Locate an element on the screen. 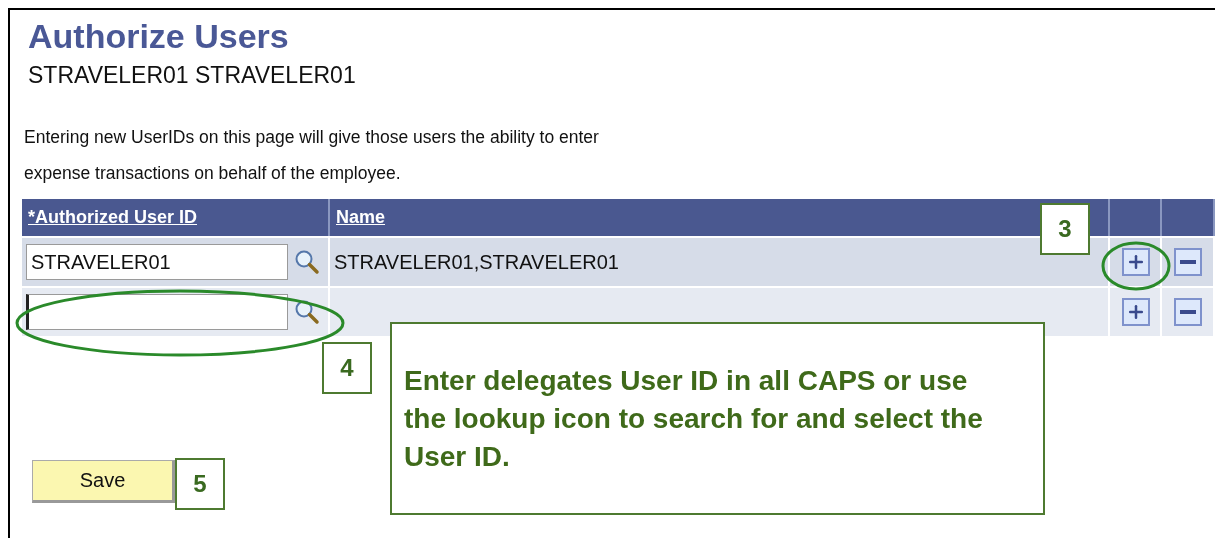  search-icon is located at coordinates (307, 262).